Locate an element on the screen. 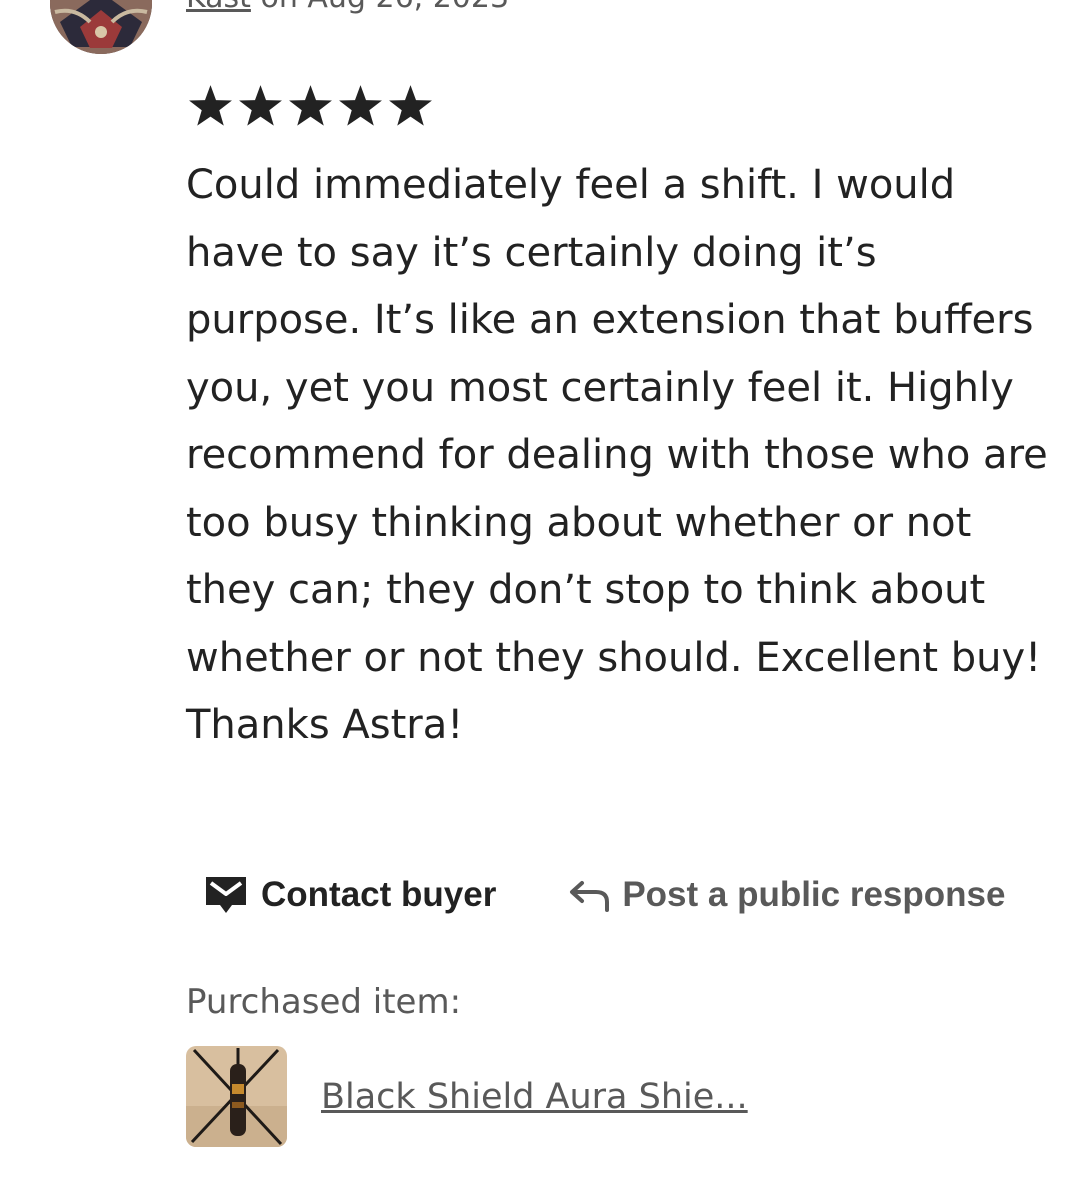 Image resolution: width=1080 pixels, height=1195 pixels. avatar-image is located at coordinates (101, 27).